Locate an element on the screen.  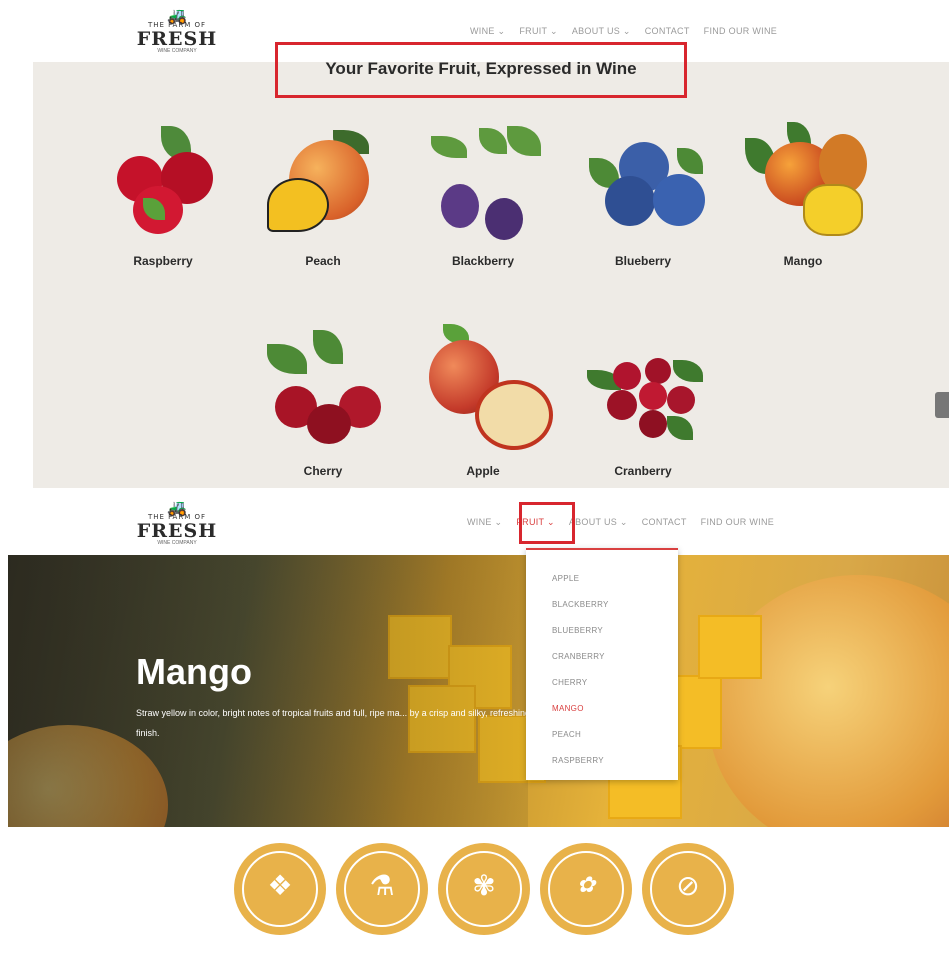
dropdown-item-blackberry: BLACKBERRY is located at coordinates (580, 604).